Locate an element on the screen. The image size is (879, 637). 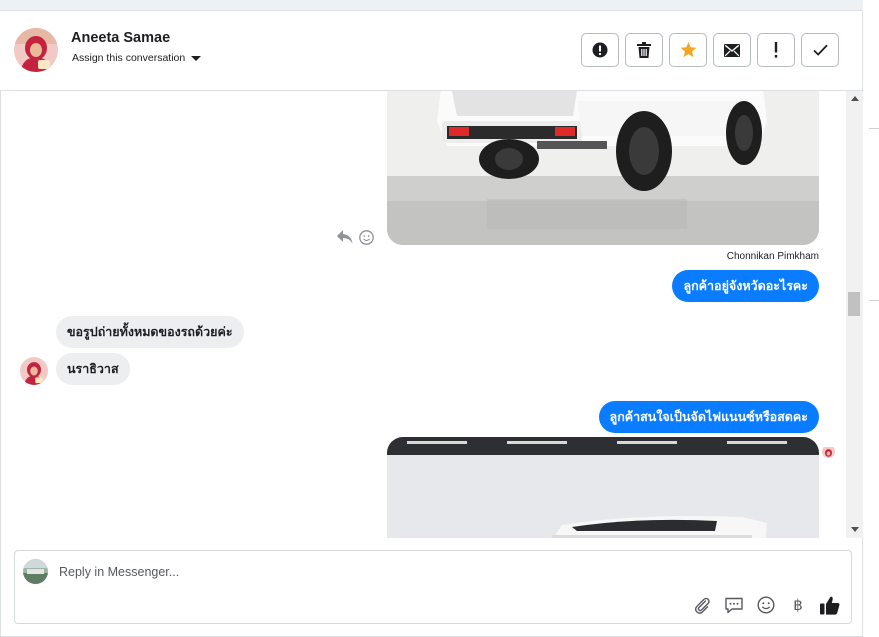
follow-up-button is located at coordinates (776, 50).